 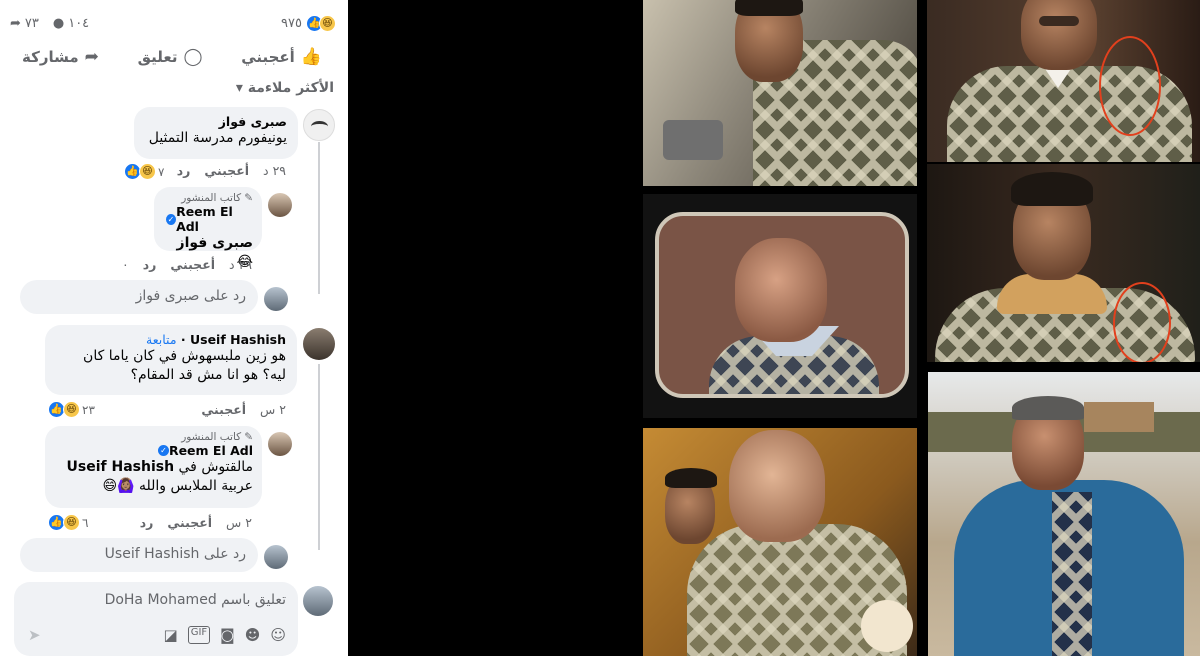 What do you see at coordinates (171, 635) in the screenshot?
I see `sticker-icon: ◪` at bounding box center [171, 635].